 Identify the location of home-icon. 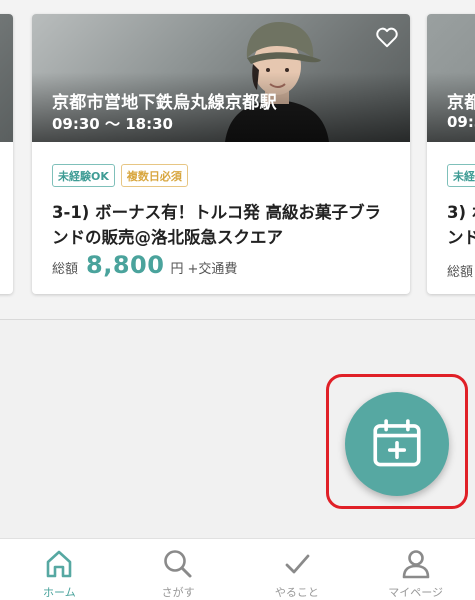
(59, 564).